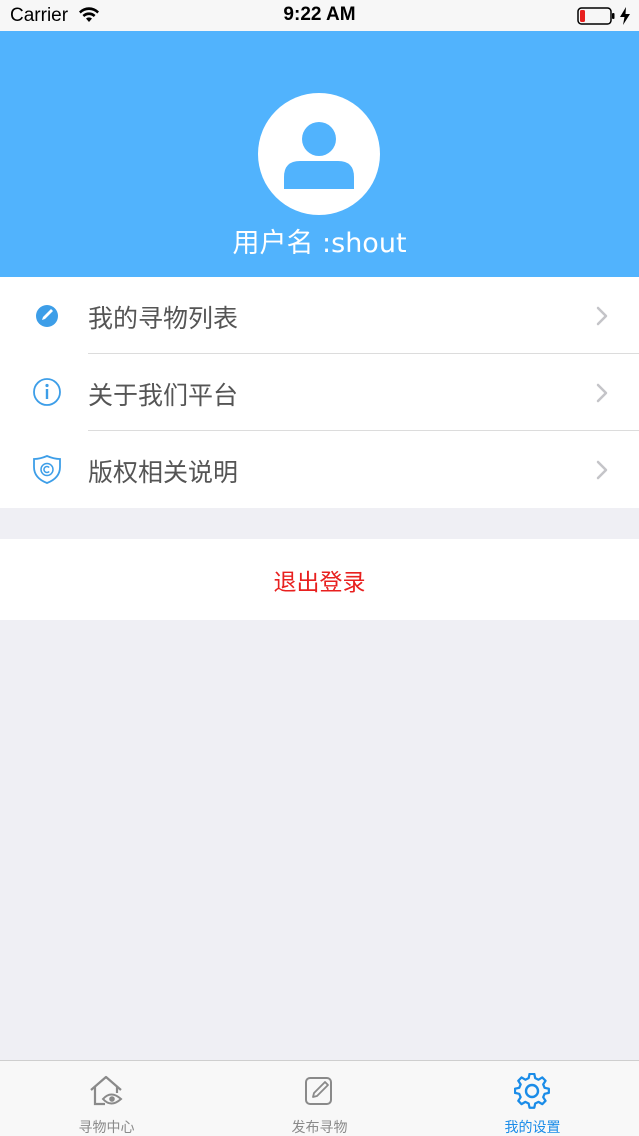 The height and width of the screenshot is (1136, 639). I want to click on charging-bolt-icon, so click(625, 16).